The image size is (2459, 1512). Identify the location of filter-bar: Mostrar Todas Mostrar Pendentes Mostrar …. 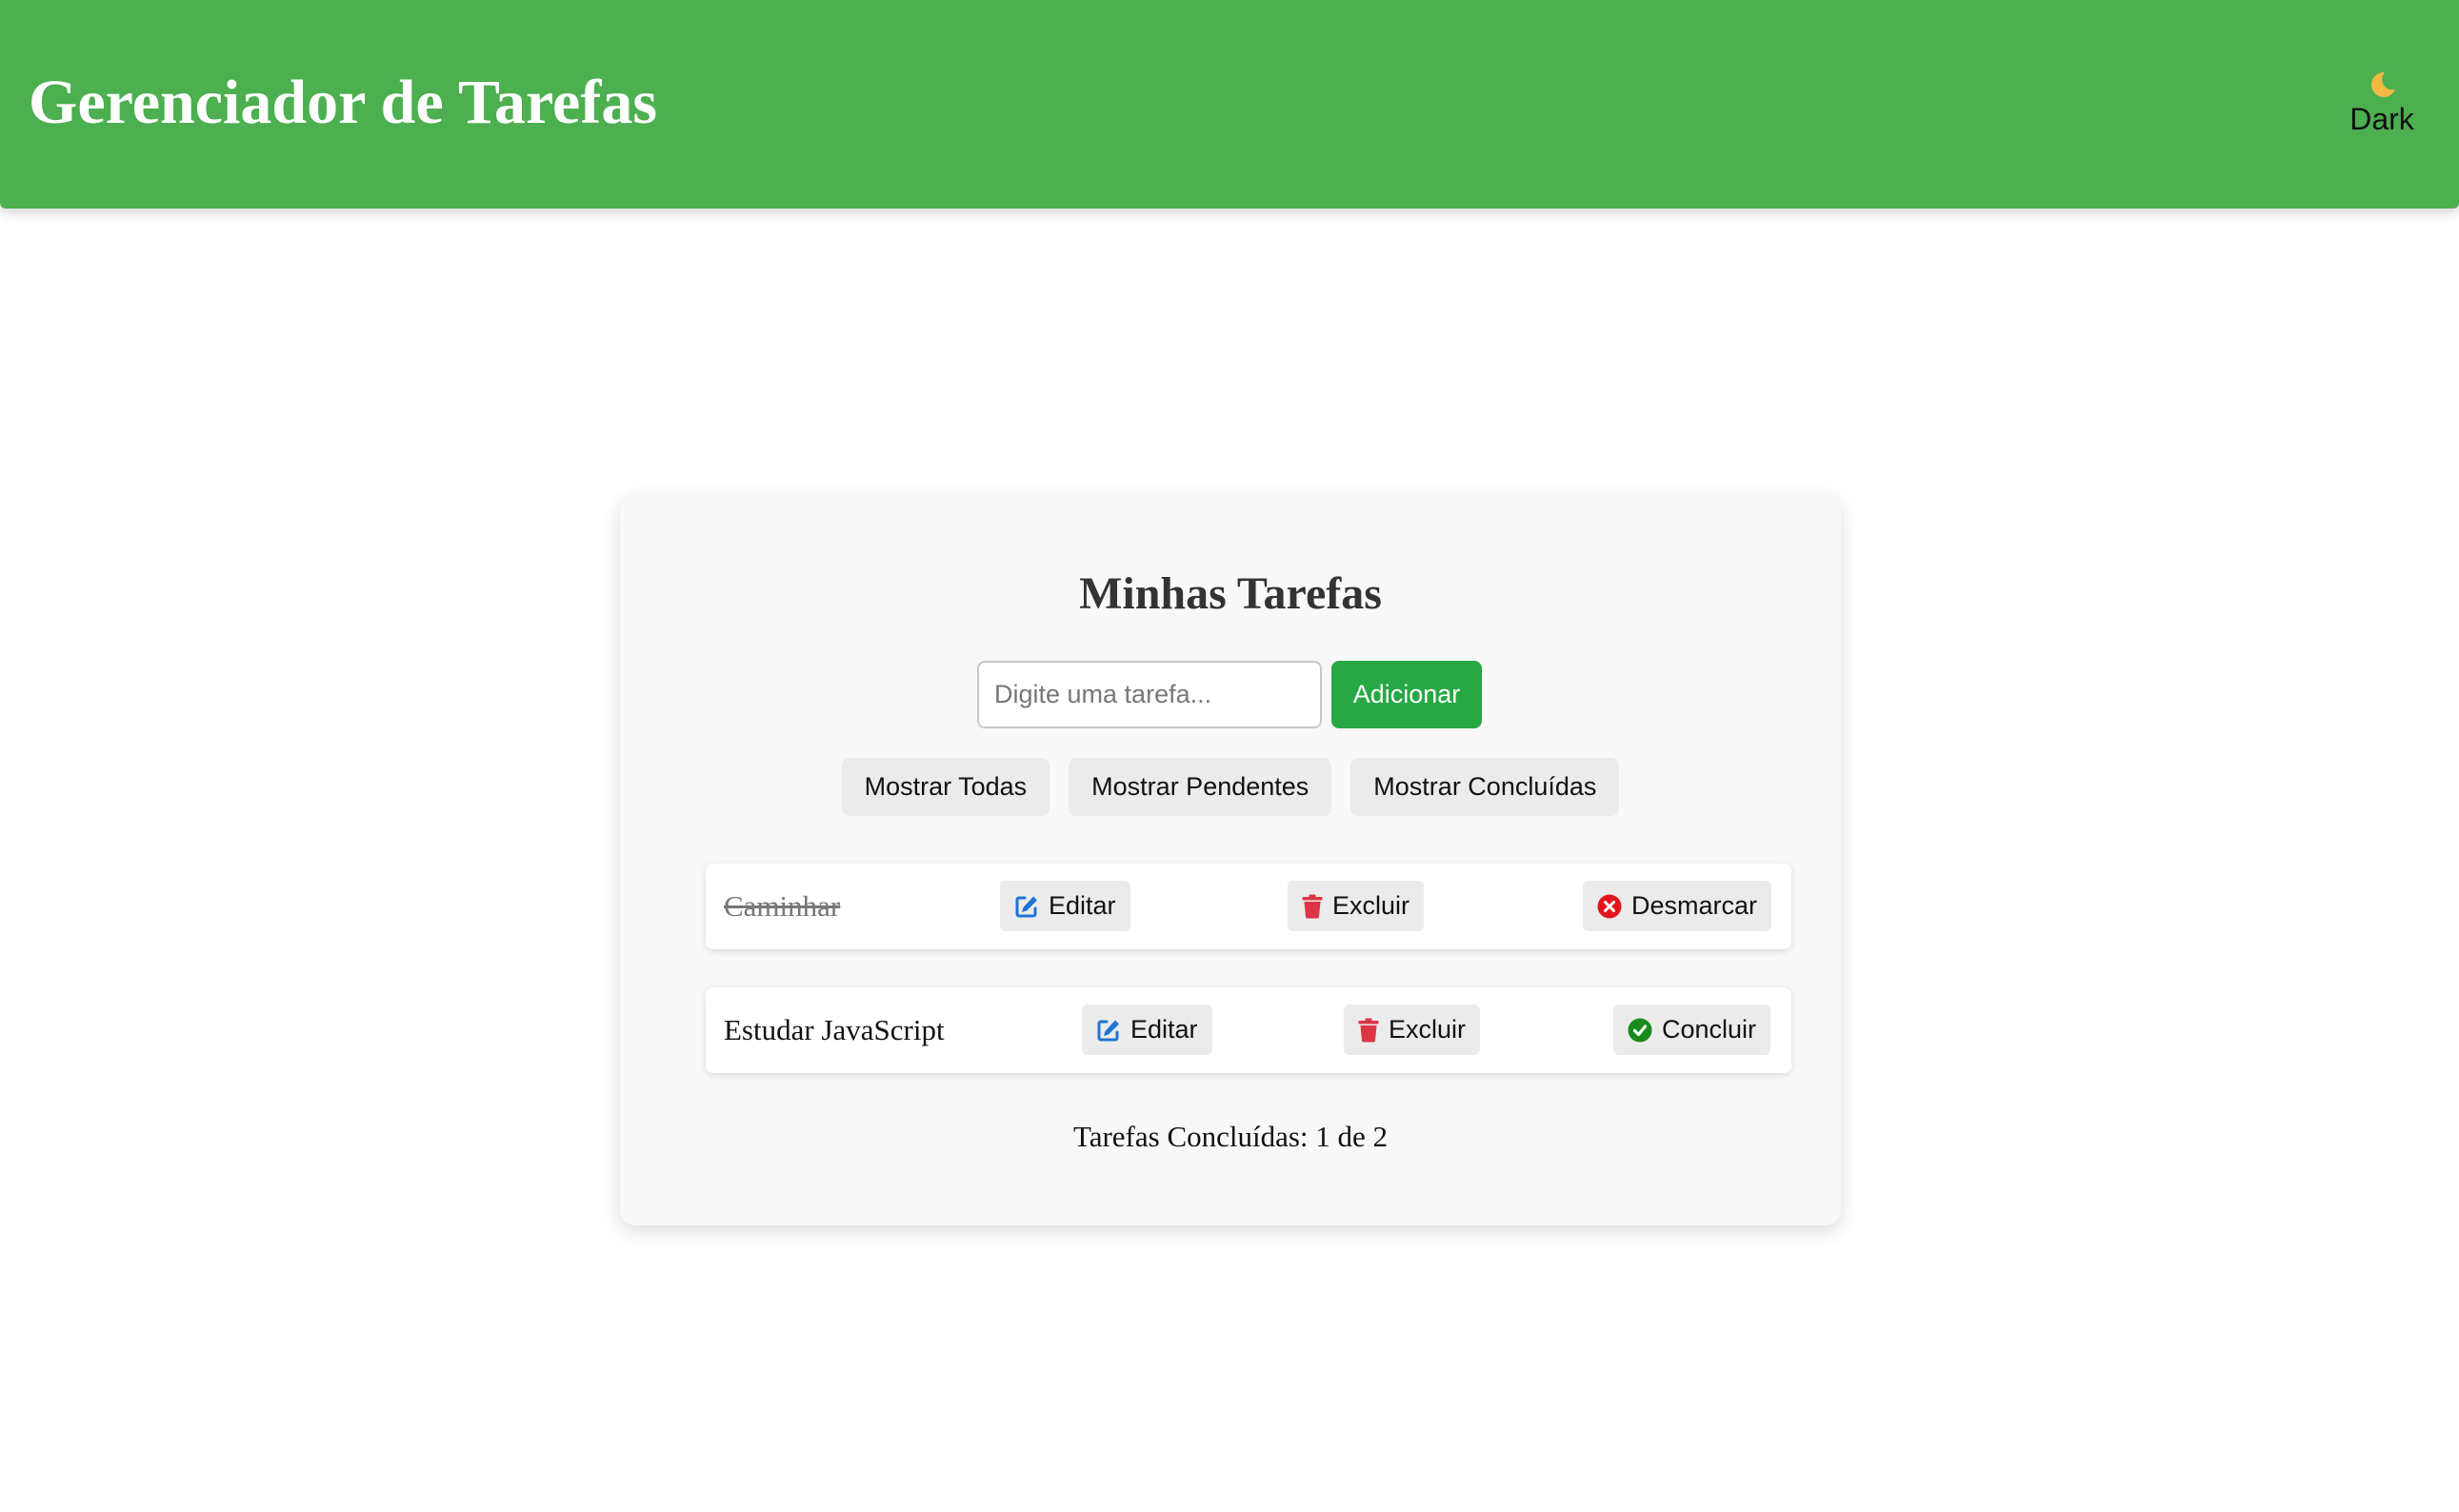
(1230, 787).